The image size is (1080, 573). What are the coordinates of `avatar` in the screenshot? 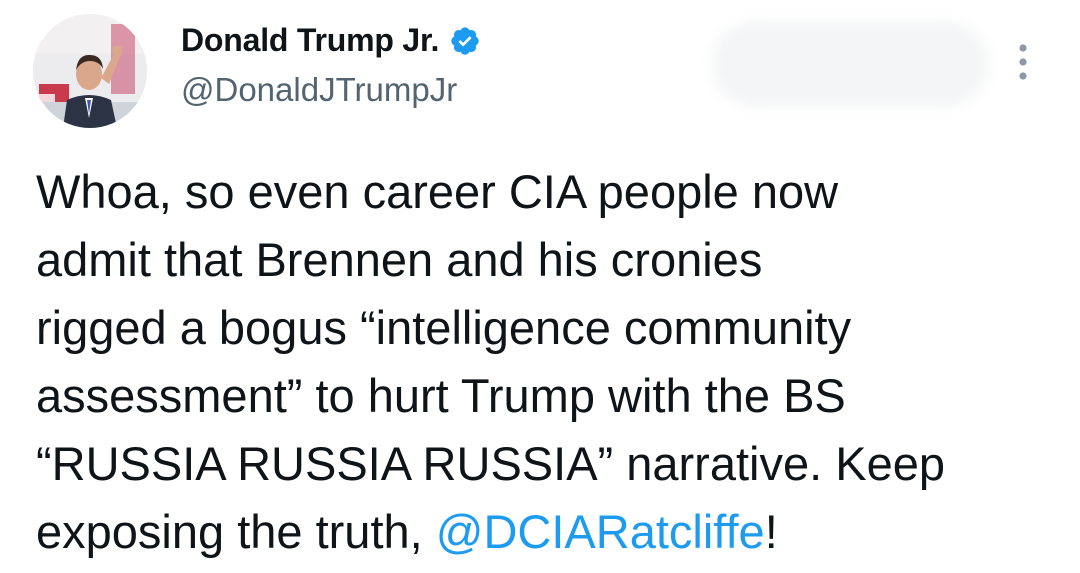 It's located at (90, 71).